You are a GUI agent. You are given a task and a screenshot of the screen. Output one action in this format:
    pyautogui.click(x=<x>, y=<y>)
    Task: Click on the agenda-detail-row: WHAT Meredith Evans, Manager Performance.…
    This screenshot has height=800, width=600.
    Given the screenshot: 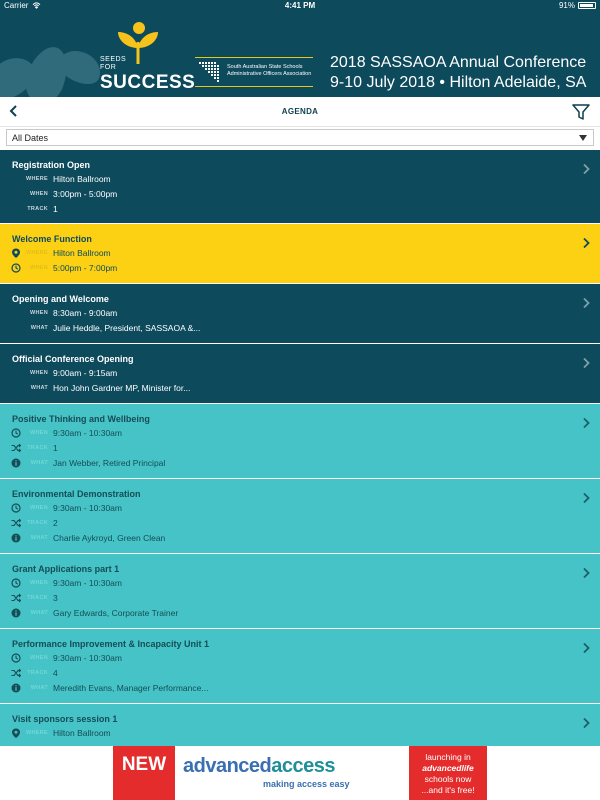 What is the action you would take?
    pyautogui.click(x=290, y=688)
    